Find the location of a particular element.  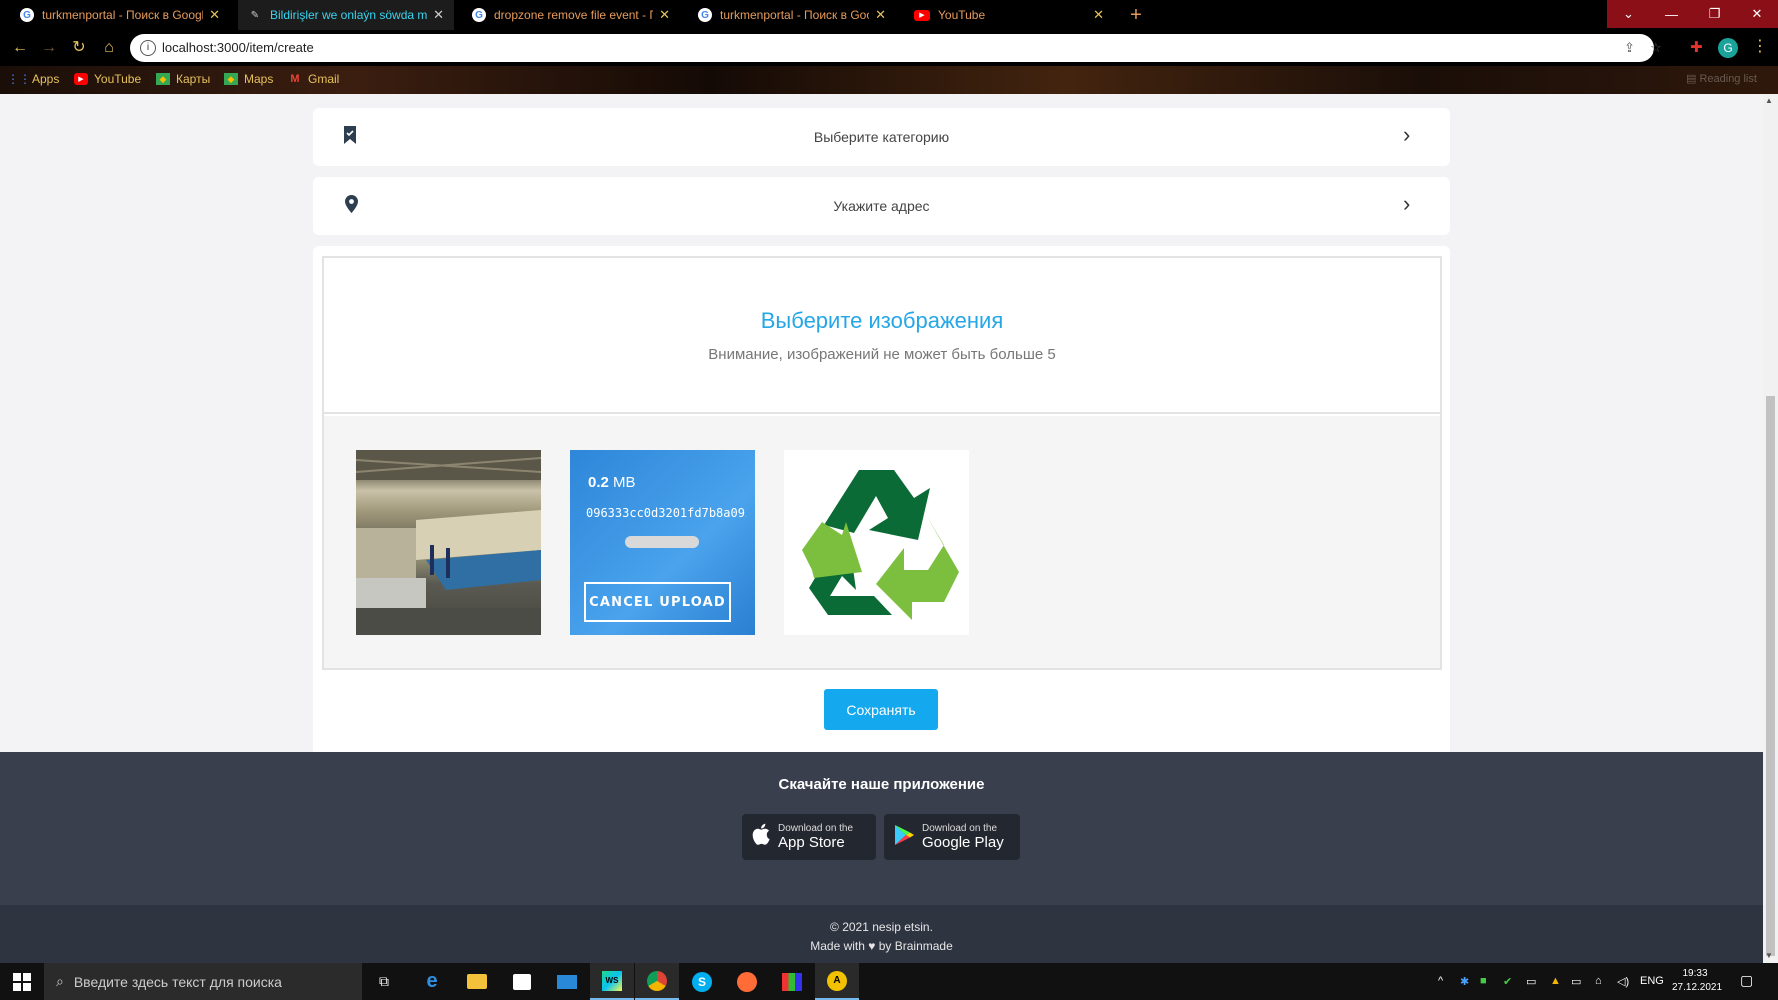

upload-progress-bar is located at coordinates (662, 542).